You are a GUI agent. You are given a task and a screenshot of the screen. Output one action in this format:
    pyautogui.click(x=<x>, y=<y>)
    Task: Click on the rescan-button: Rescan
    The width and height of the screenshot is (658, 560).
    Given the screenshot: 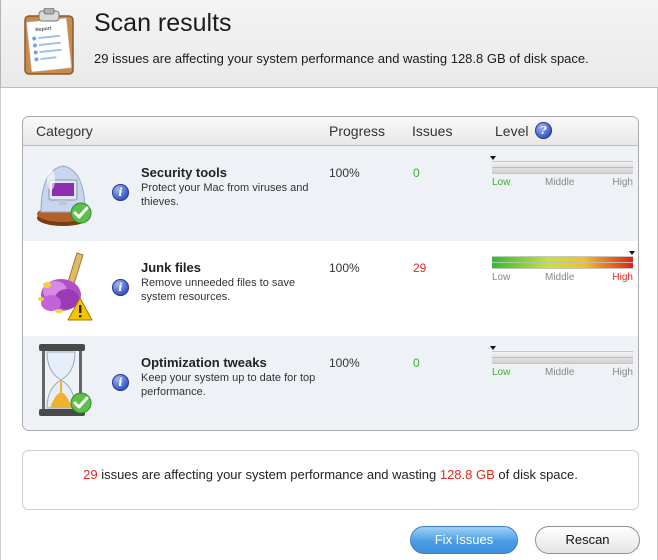 What is the action you would take?
    pyautogui.click(x=587, y=540)
    